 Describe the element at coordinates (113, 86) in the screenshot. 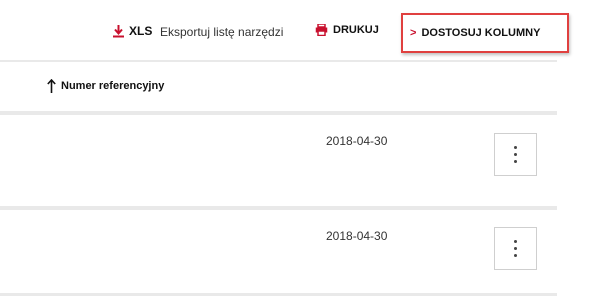

I see `sort-column-label: Numer referencyjny` at that location.